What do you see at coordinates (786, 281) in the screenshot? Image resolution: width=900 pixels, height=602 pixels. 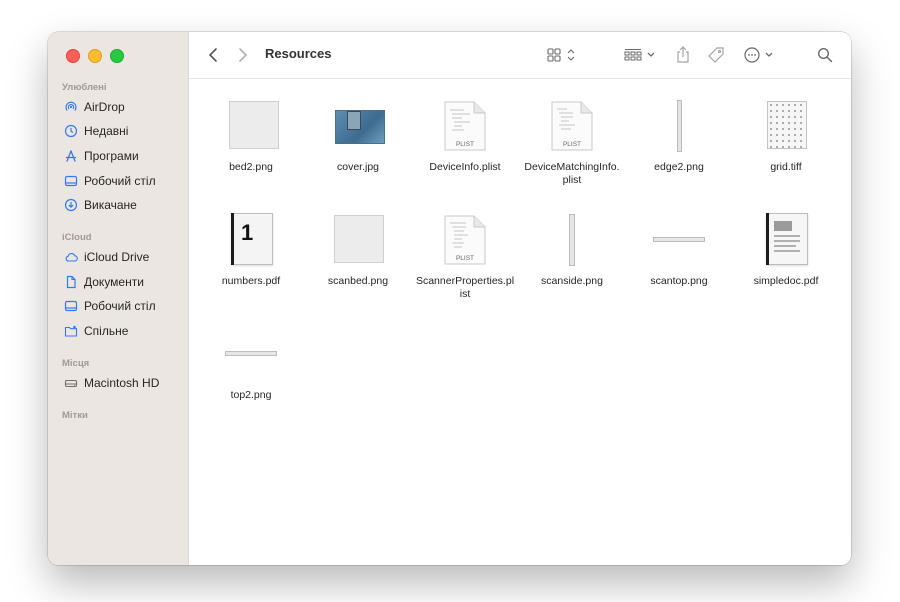 I see `file-name: simpledoc.pdf` at bounding box center [786, 281].